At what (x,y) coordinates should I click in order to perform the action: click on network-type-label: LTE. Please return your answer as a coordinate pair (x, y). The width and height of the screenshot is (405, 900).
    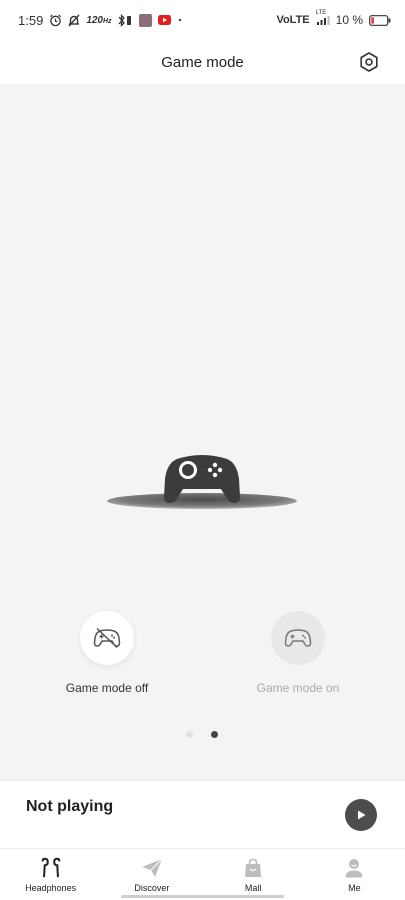
    Looking at the image, I should click on (321, 13).